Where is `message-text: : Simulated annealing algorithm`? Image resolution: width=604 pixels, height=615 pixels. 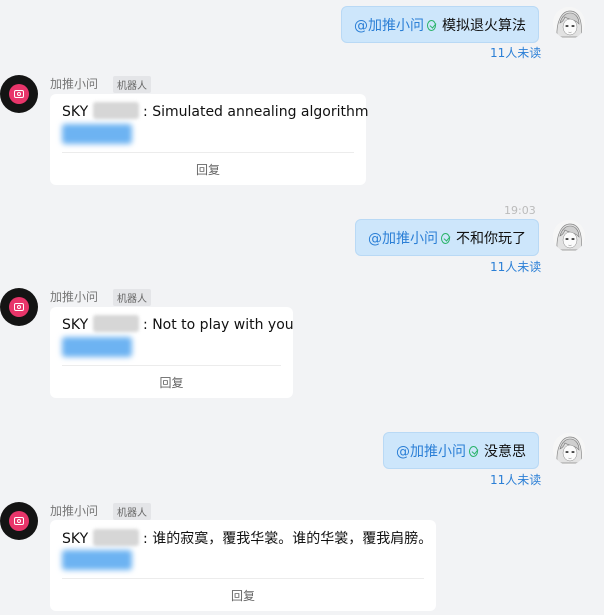
message-text: : Simulated annealing algorithm is located at coordinates (256, 112).